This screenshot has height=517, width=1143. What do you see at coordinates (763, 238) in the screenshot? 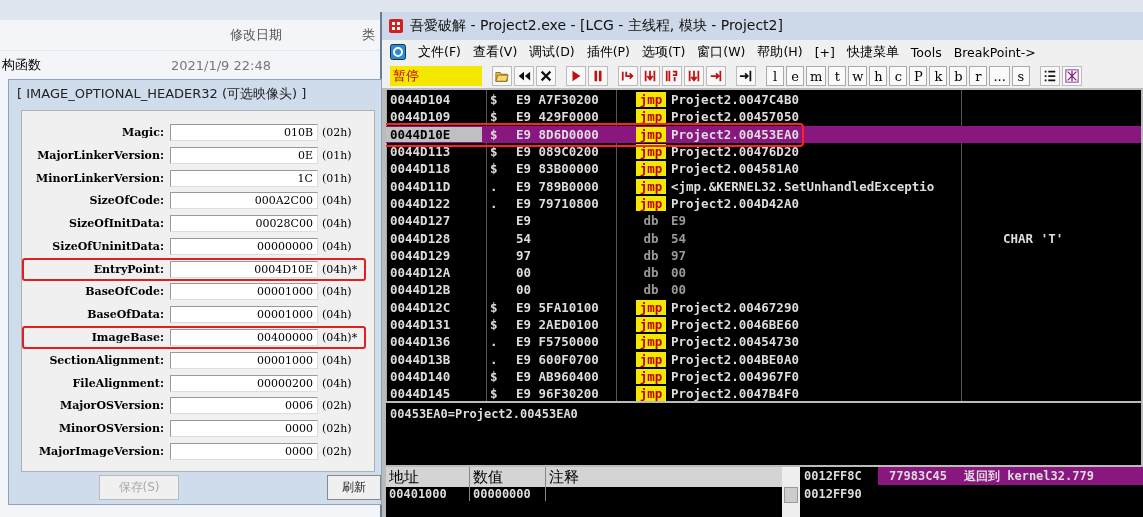
I see `disassembly-row: 0044D128 54 db 54 CHAR 'T'` at bounding box center [763, 238].